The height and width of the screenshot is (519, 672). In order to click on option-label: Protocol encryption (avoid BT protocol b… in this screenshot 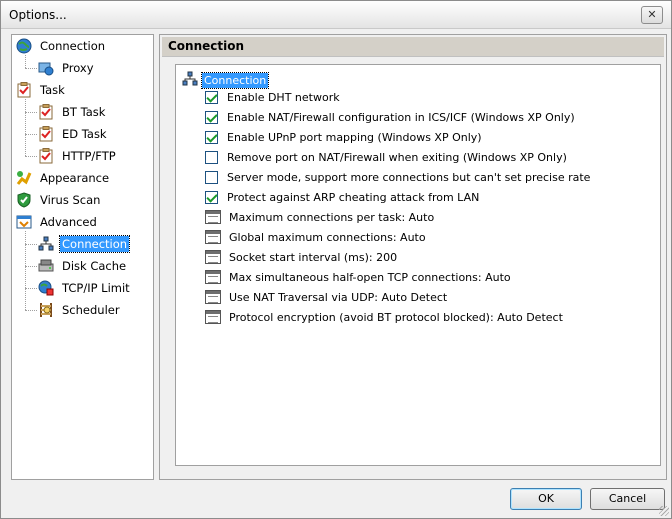, I will do `click(396, 317)`.